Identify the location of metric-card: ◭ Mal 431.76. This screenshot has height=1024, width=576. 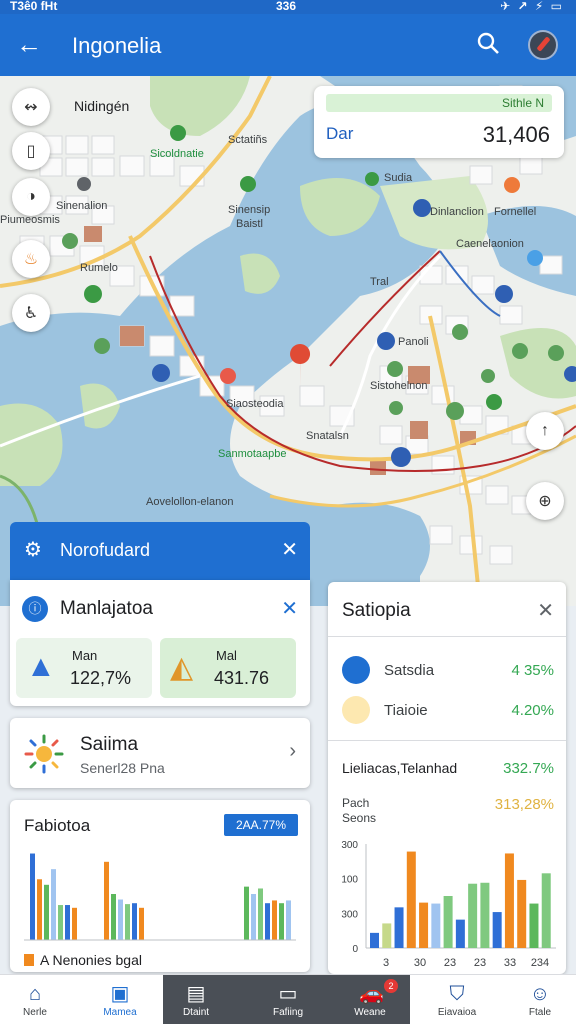
(228, 668).